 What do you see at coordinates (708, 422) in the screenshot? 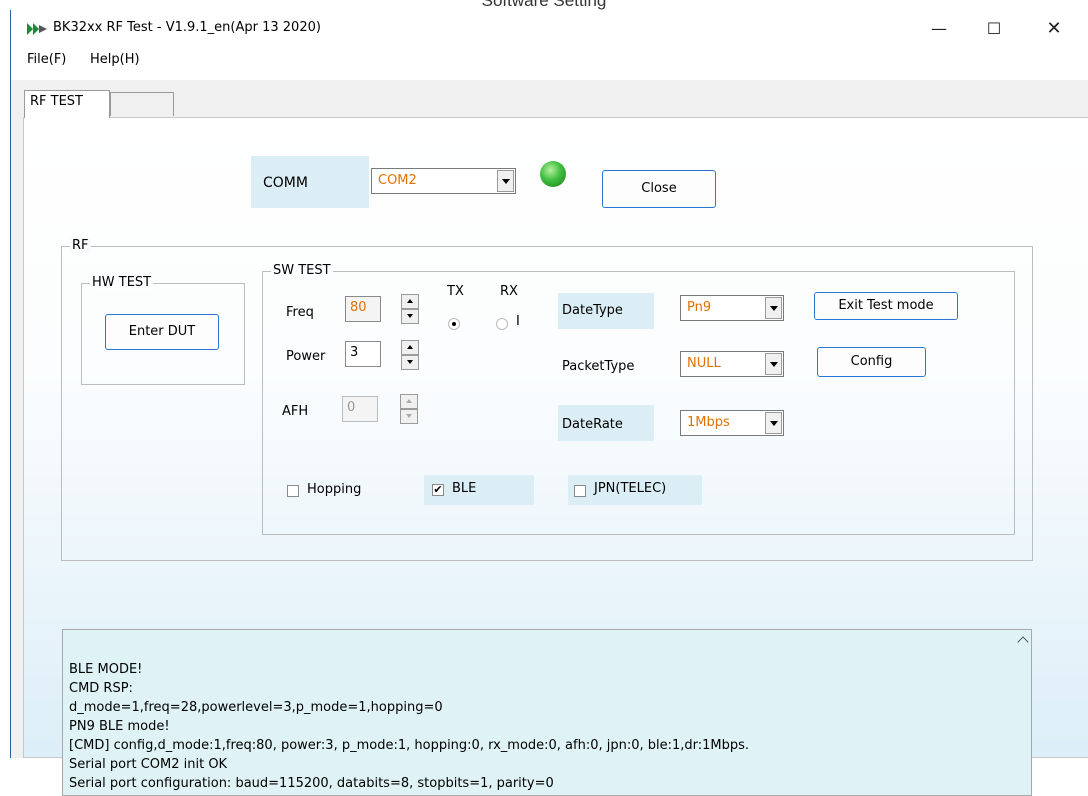
I see `date-rate-value: 1Mbps` at bounding box center [708, 422].